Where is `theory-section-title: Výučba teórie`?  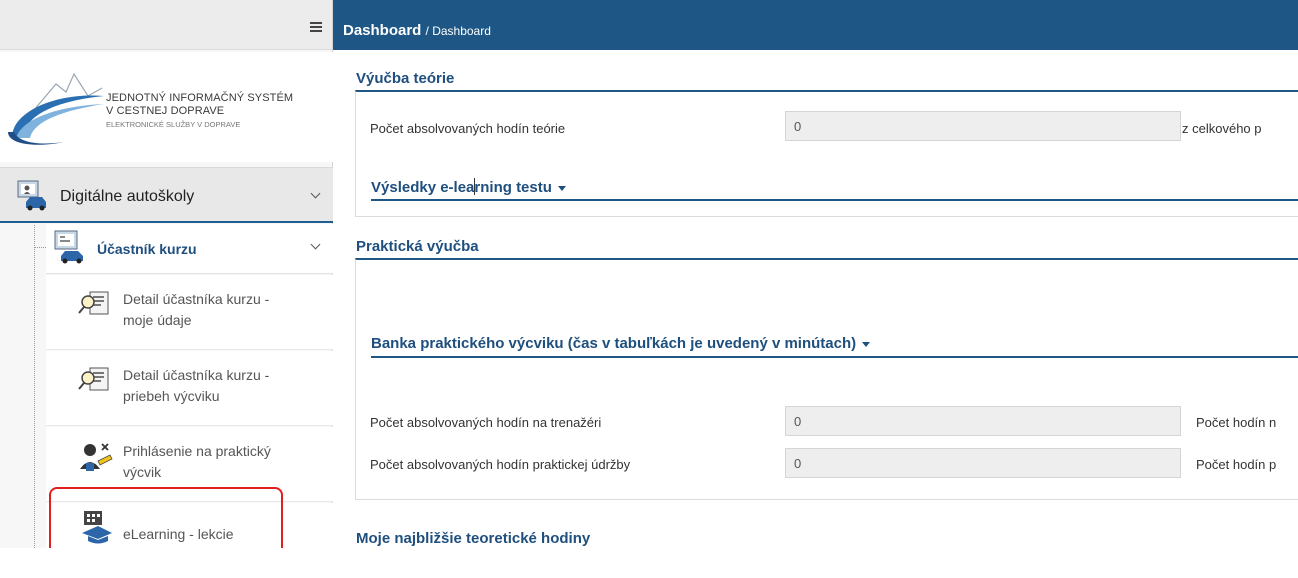 theory-section-title: Výučba teórie is located at coordinates (405, 78).